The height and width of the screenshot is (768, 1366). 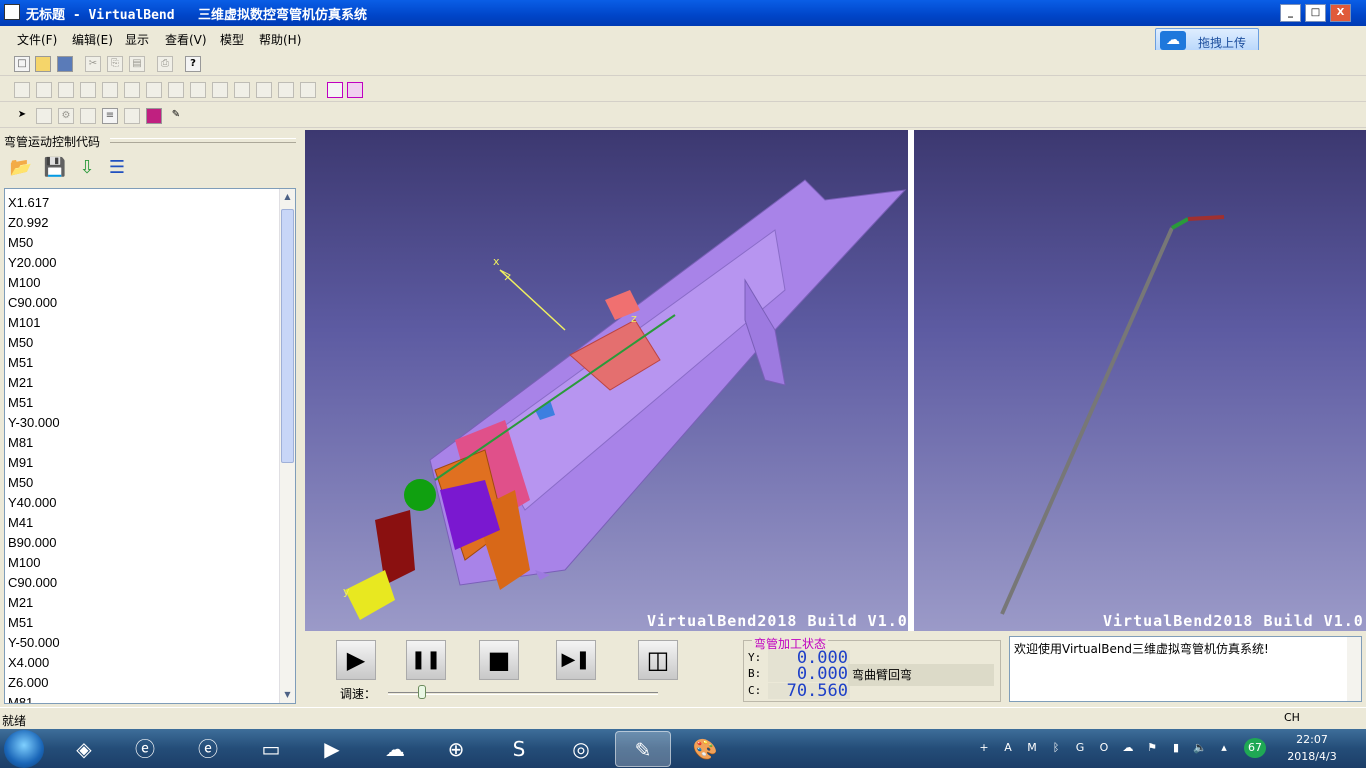 What do you see at coordinates (144, 223) in the screenshot?
I see `code-line: Z0.992` at bounding box center [144, 223].